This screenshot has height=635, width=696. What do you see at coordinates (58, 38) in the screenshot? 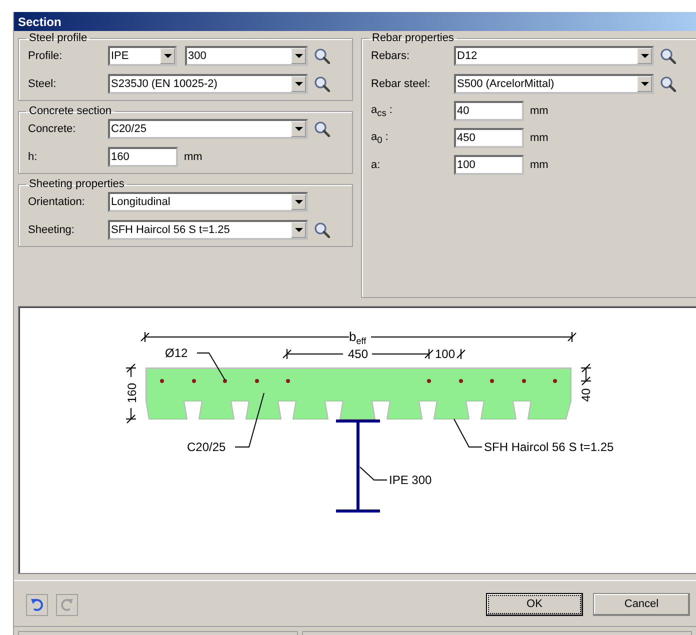
I see `group-title: Steel profile` at bounding box center [58, 38].